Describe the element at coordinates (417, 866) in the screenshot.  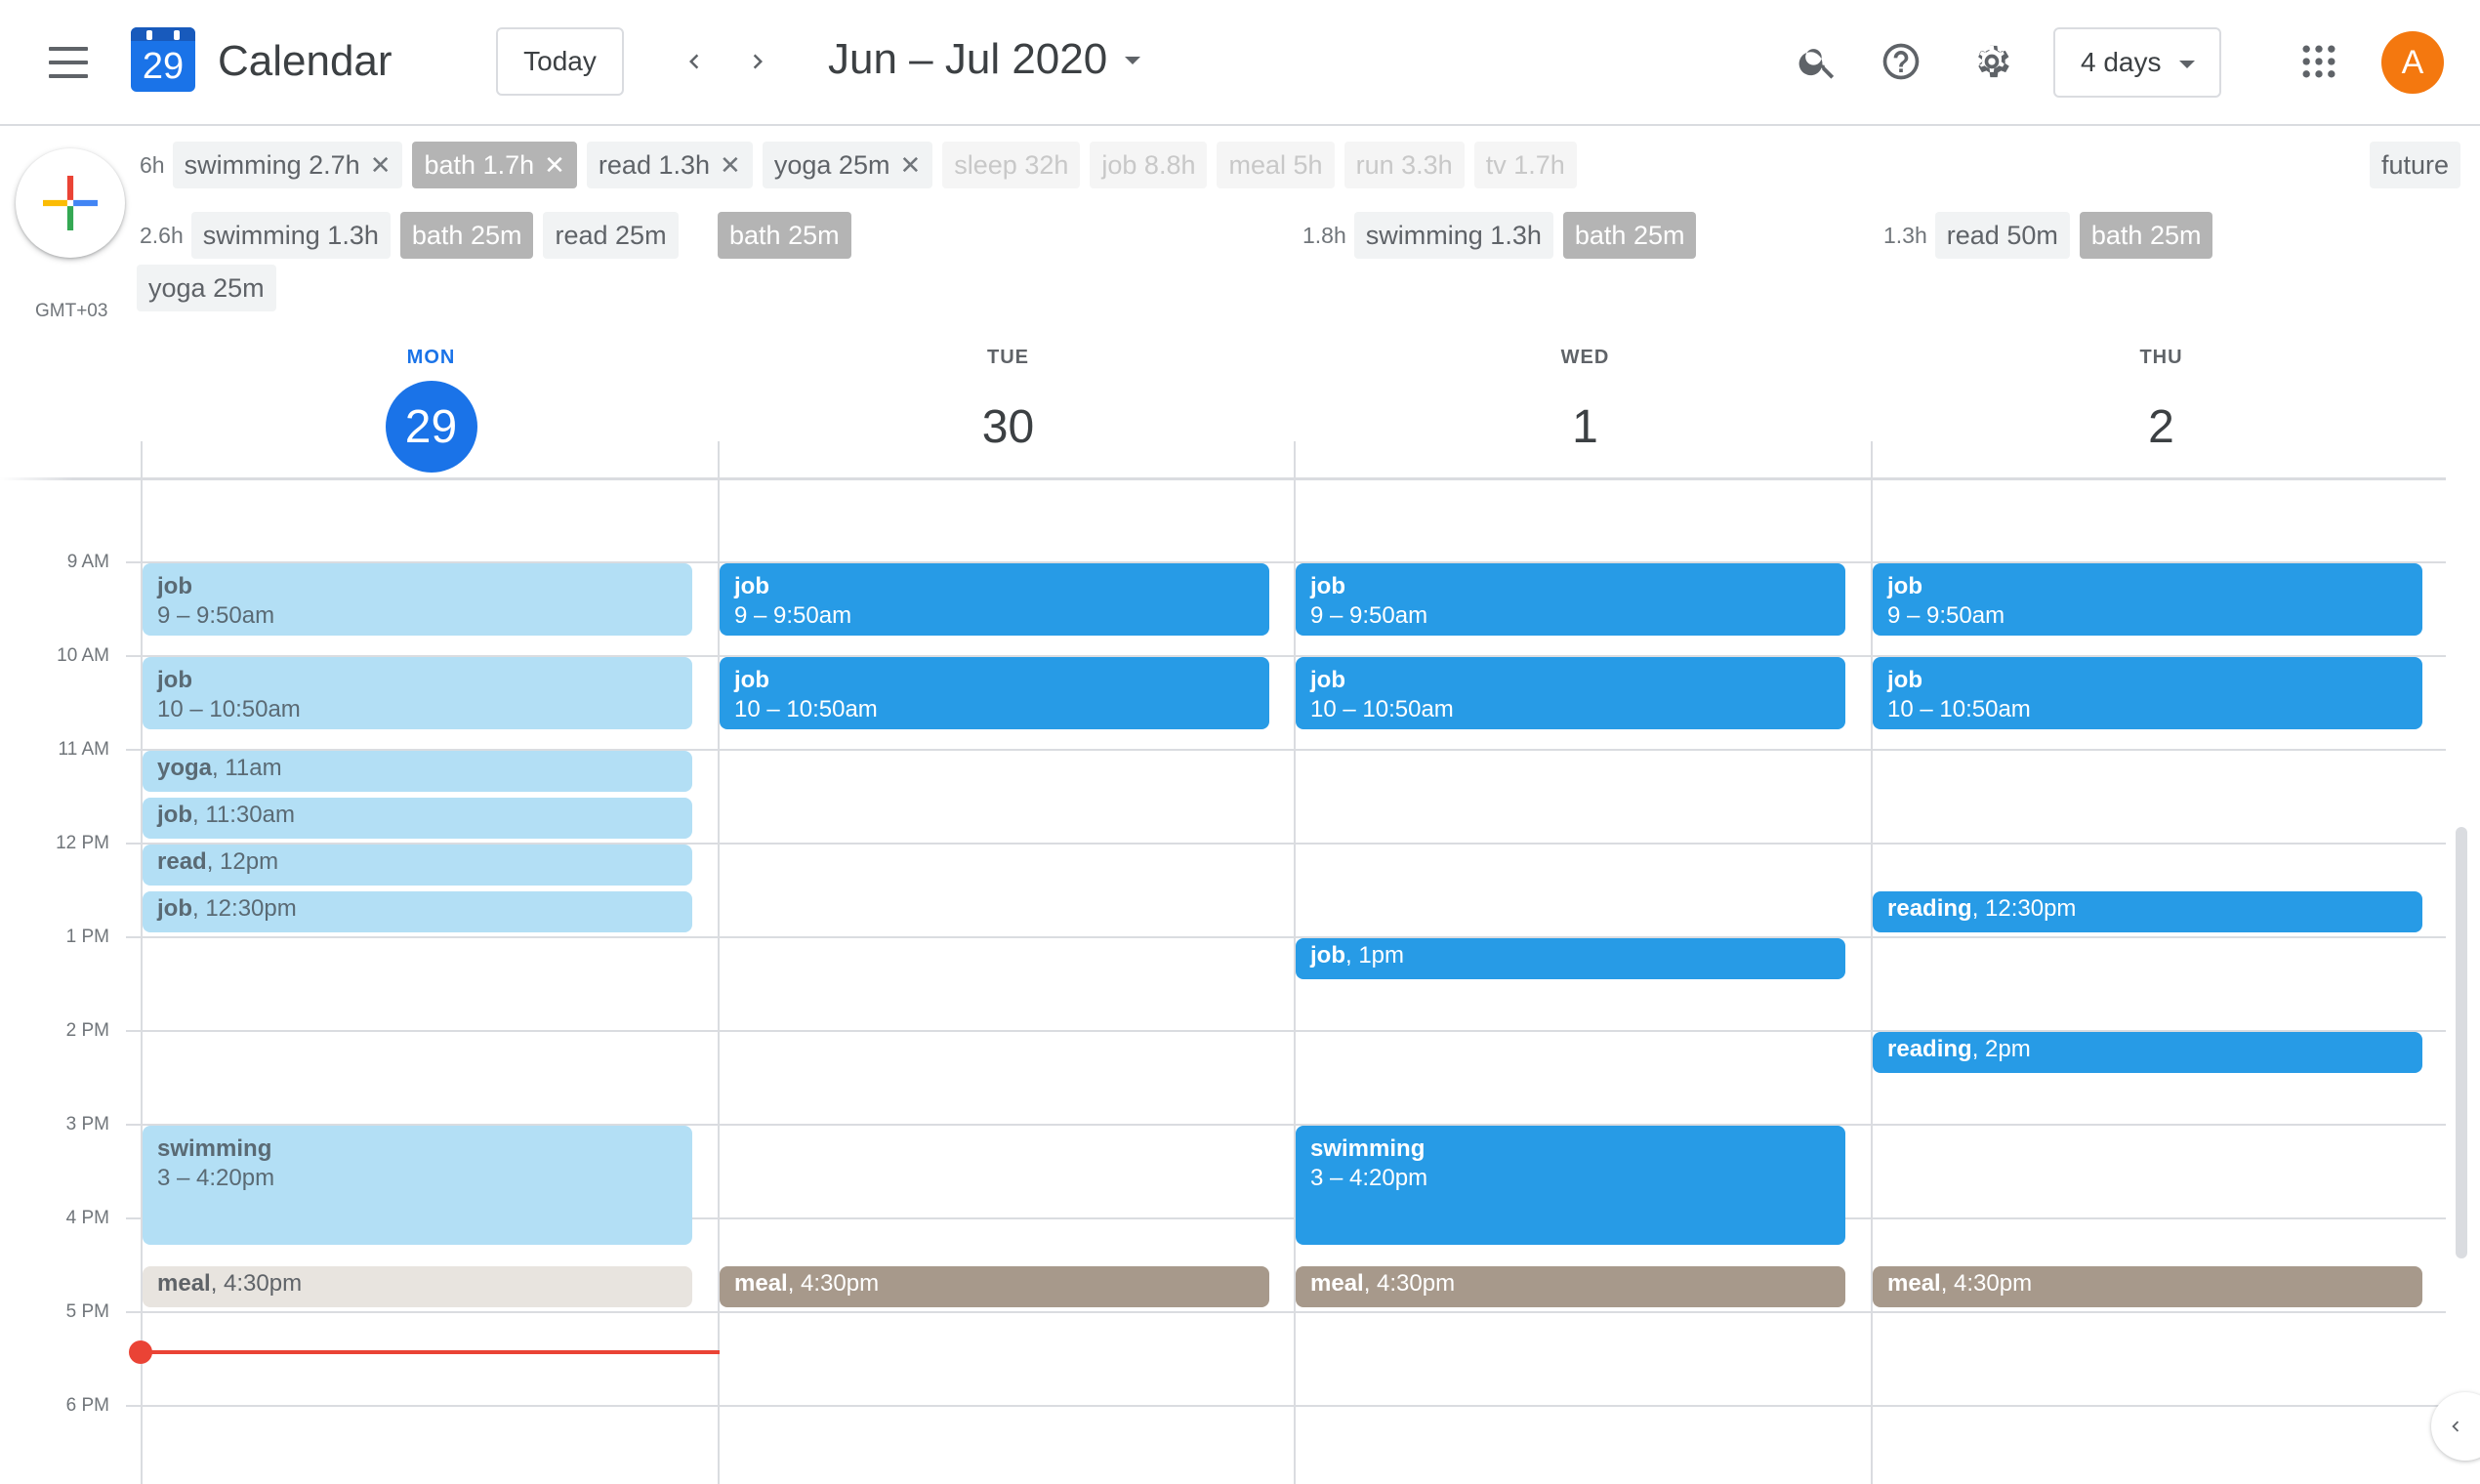
I see `event-read: read, 12pm` at that location.